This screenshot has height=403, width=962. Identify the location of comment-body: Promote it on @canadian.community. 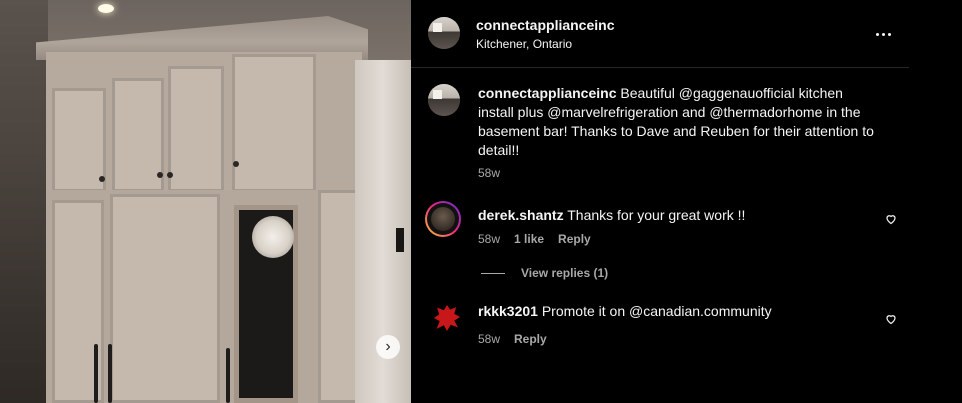
(656, 311).